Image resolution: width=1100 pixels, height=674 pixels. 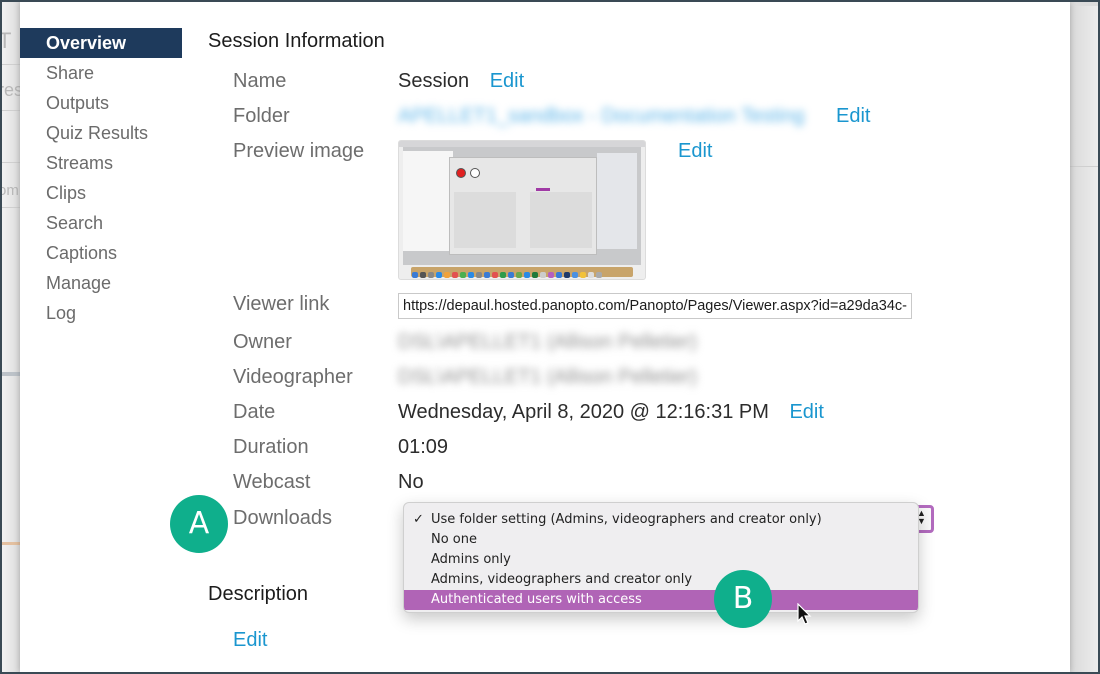 What do you see at coordinates (583, 412) in the screenshot?
I see `date-value: Wednesday, April 8, 2020 @ 12:16:31 PM` at bounding box center [583, 412].